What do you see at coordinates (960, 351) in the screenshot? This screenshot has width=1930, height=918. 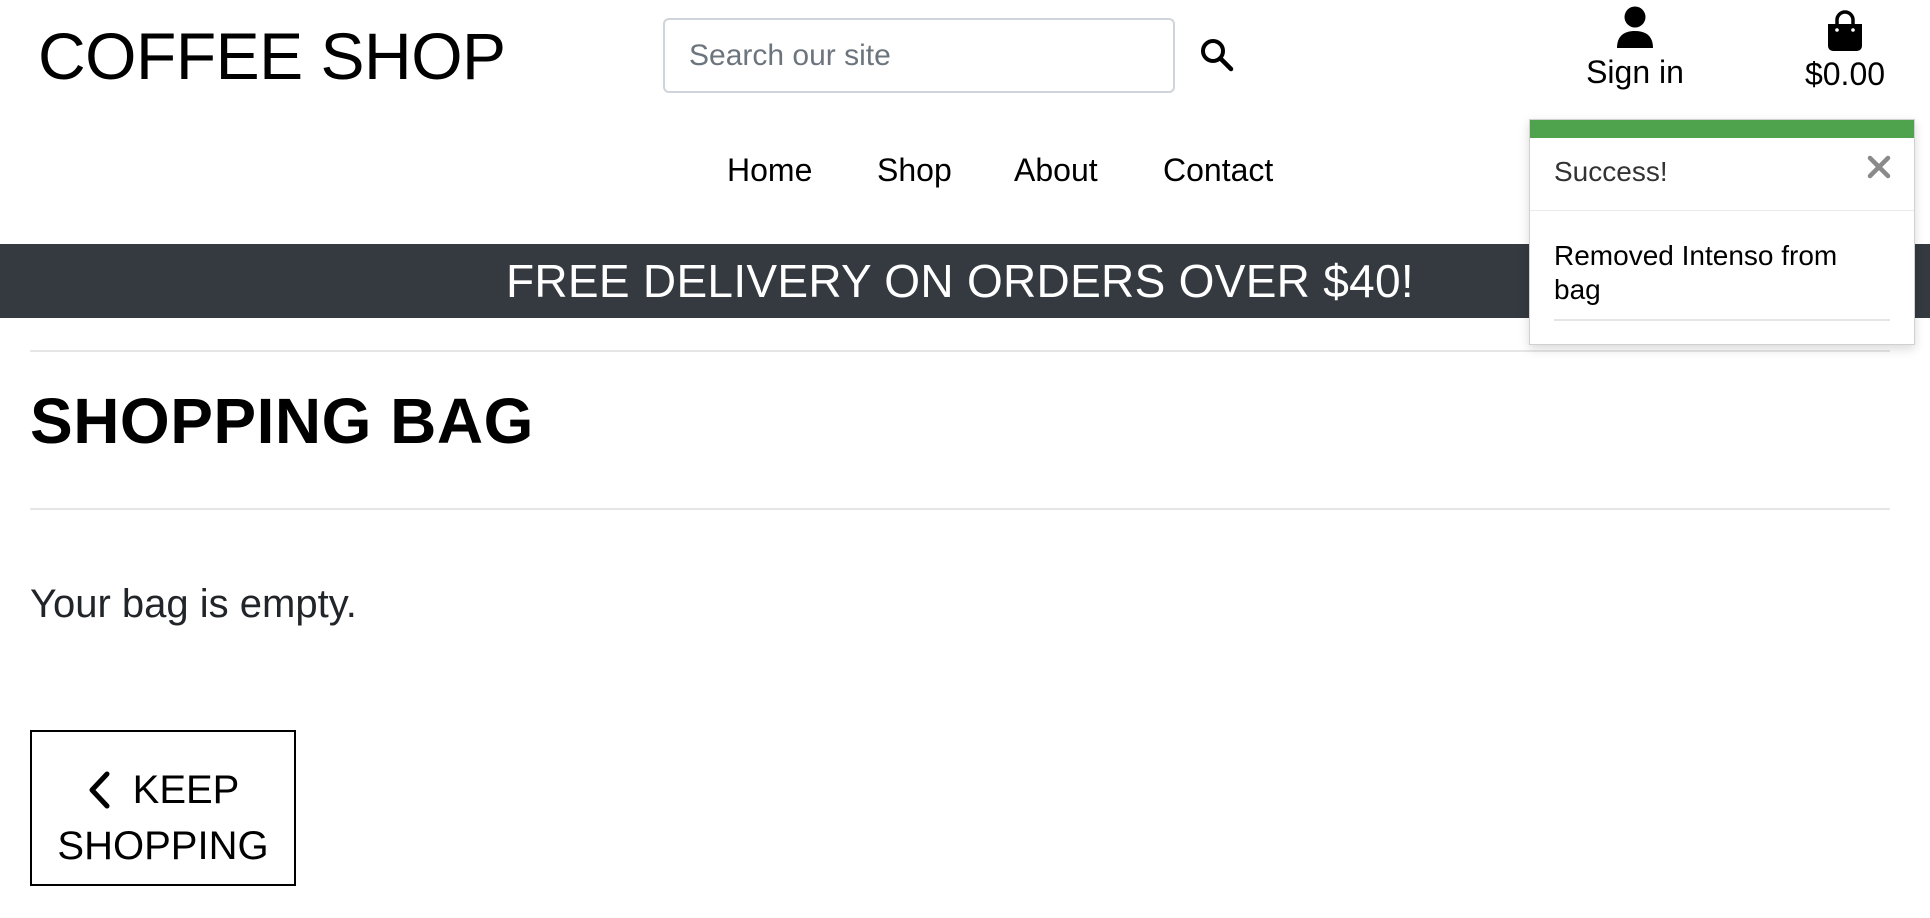 I see `divider-top` at bounding box center [960, 351].